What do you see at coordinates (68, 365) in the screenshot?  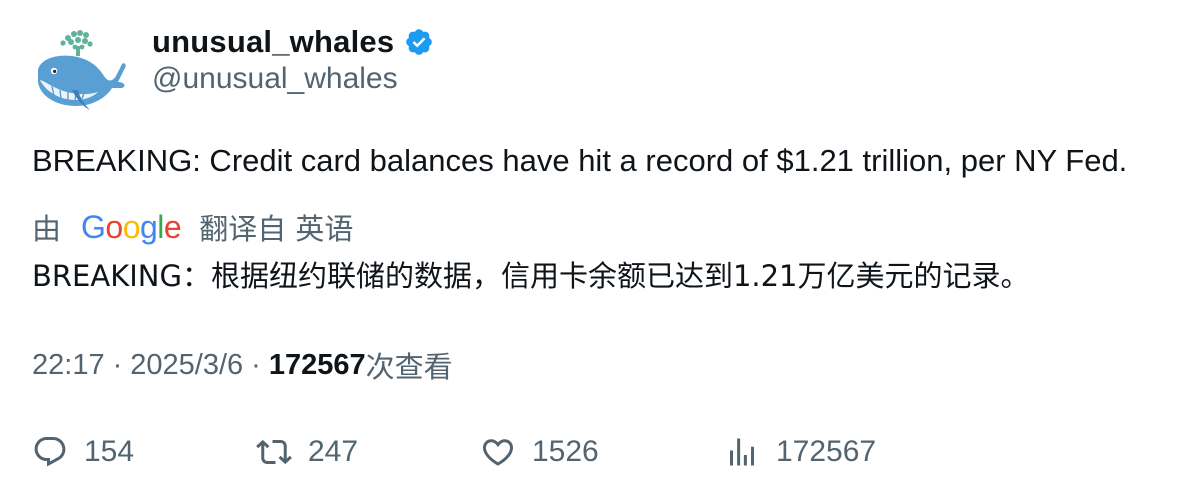 I see `tweet-time: 22:17` at bounding box center [68, 365].